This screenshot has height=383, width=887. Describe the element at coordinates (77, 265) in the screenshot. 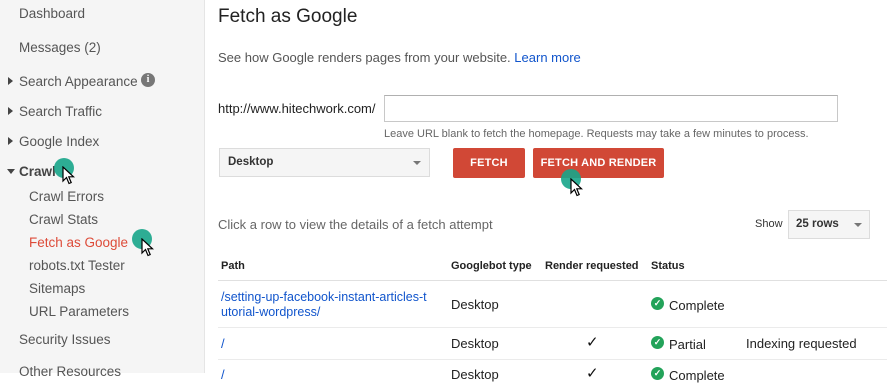

I see `sidebar-subitem-robots-tester: robots.txt Tester` at that location.